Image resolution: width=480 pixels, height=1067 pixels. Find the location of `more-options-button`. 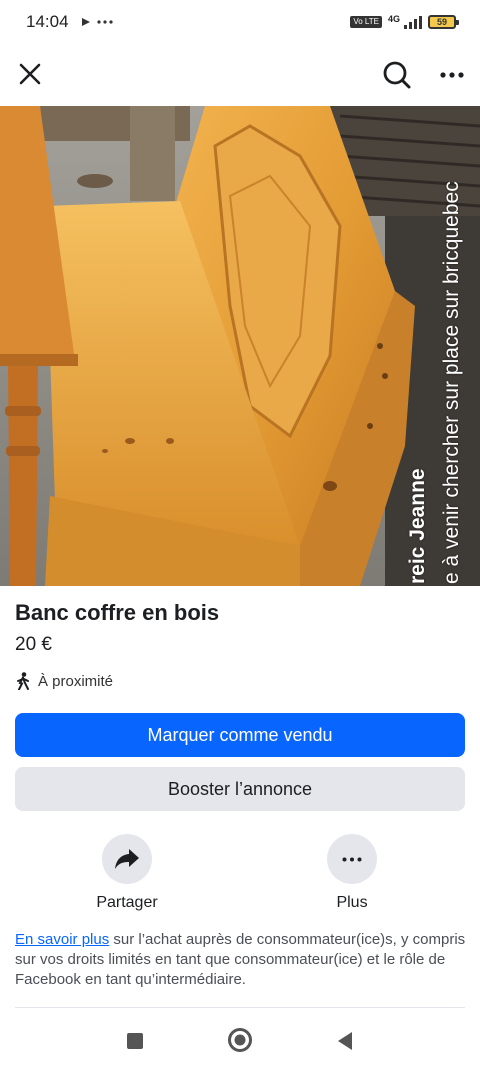

more-options-button is located at coordinates (452, 75).